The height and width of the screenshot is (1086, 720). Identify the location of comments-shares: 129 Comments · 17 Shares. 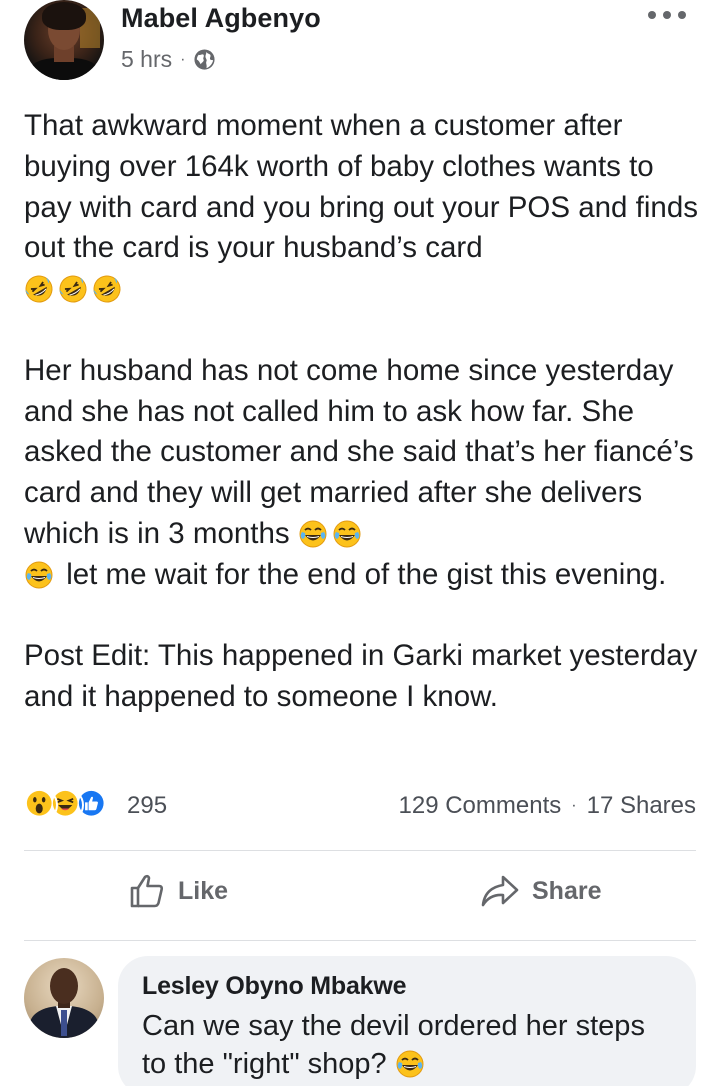
(547, 806).